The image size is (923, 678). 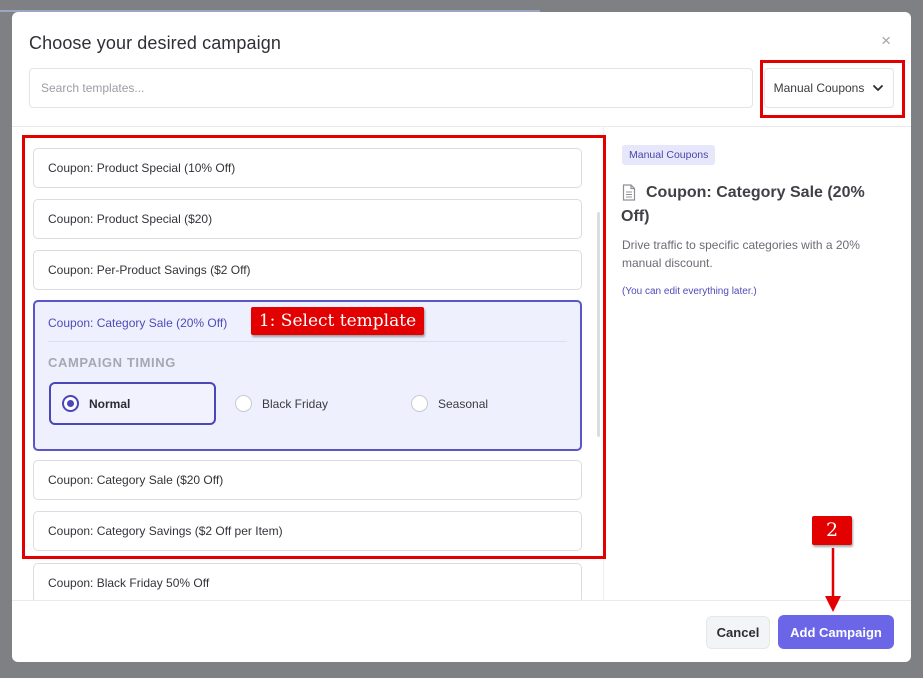 What do you see at coordinates (689, 291) in the screenshot?
I see `detail-note: (You can edit everything later.)` at bounding box center [689, 291].